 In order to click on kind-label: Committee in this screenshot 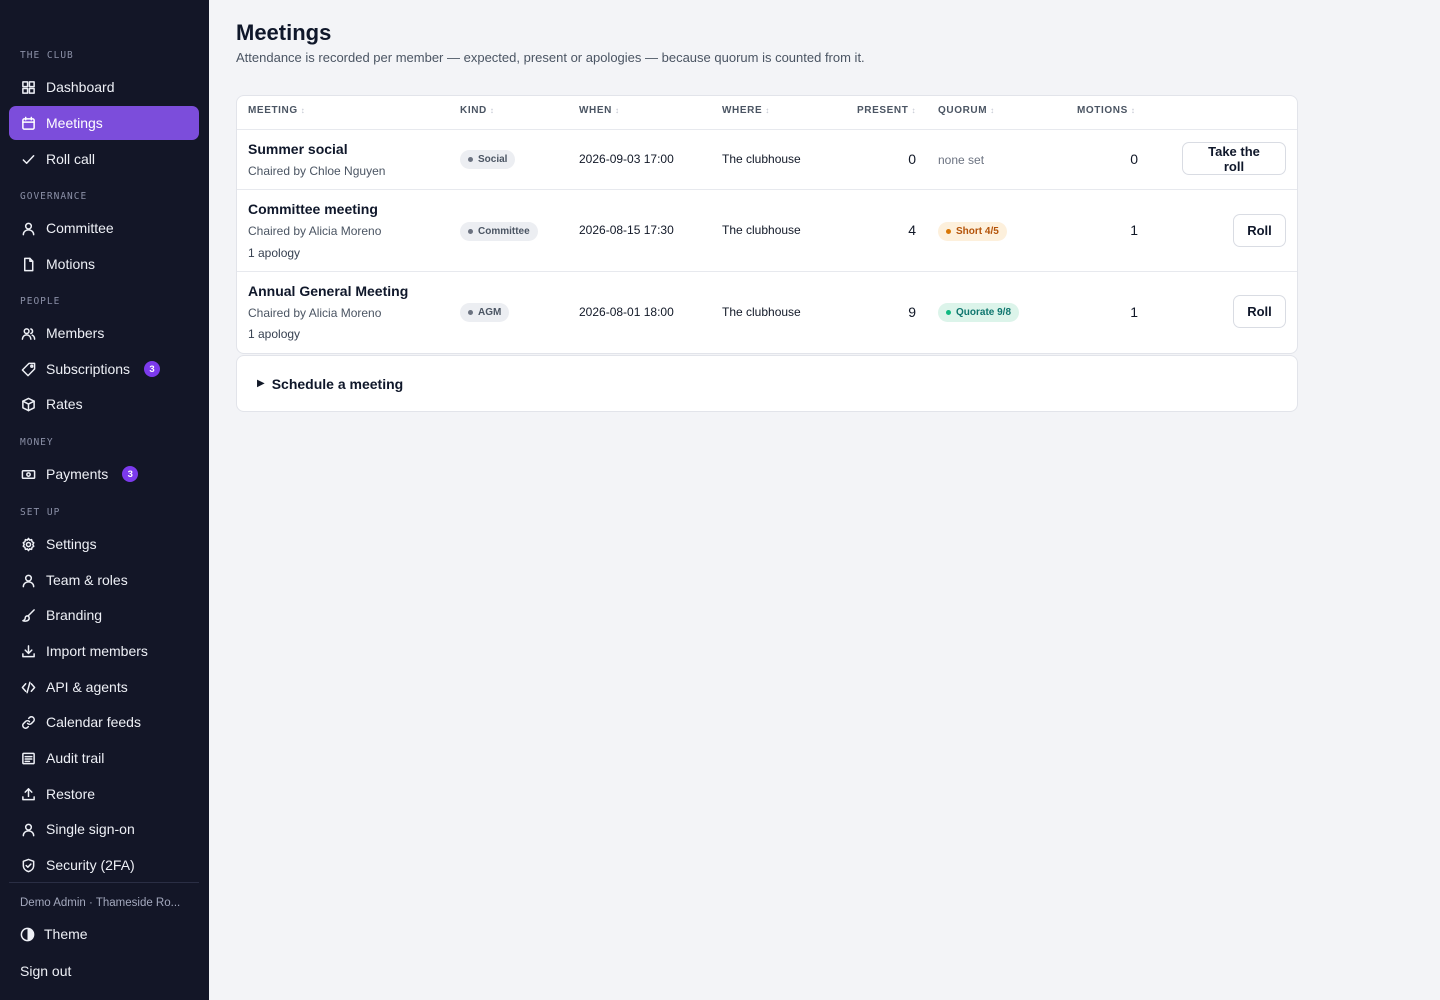, I will do `click(504, 231)`.